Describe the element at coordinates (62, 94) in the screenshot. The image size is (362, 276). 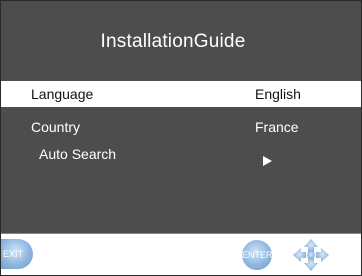
I see `menu-item-label: Language` at that location.